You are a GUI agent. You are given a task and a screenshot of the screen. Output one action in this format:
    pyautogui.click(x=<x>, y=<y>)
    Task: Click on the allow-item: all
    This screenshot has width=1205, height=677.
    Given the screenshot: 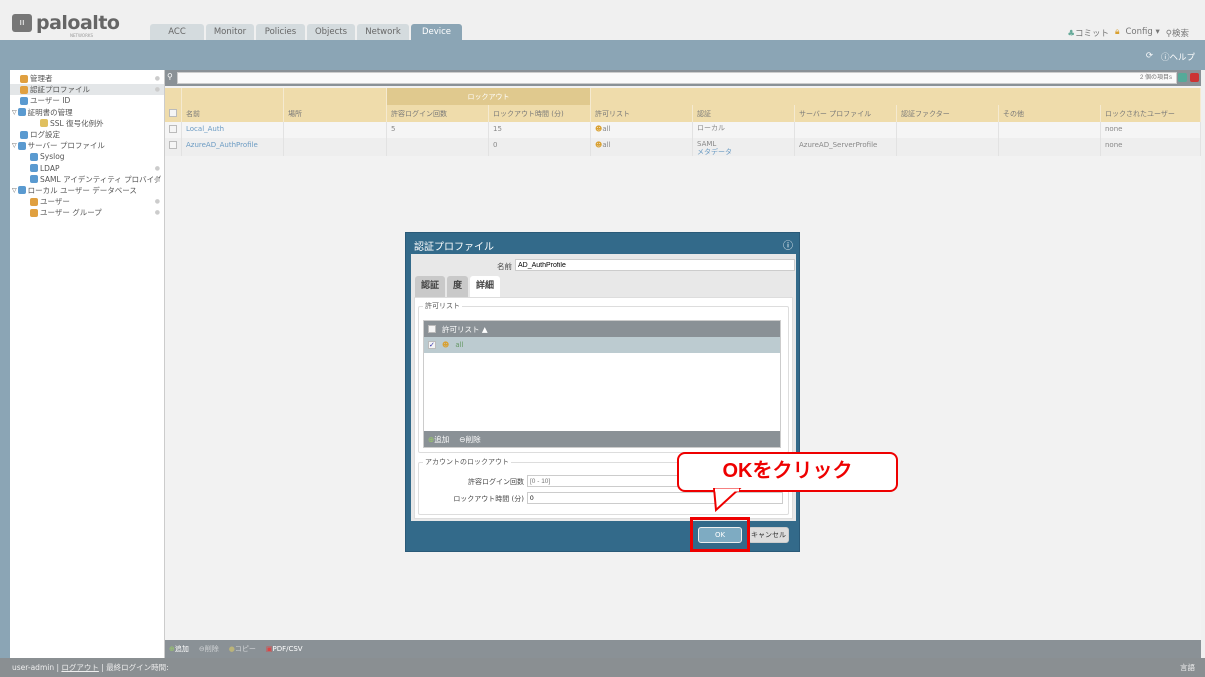 What is the action you would take?
    pyautogui.click(x=459, y=345)
    